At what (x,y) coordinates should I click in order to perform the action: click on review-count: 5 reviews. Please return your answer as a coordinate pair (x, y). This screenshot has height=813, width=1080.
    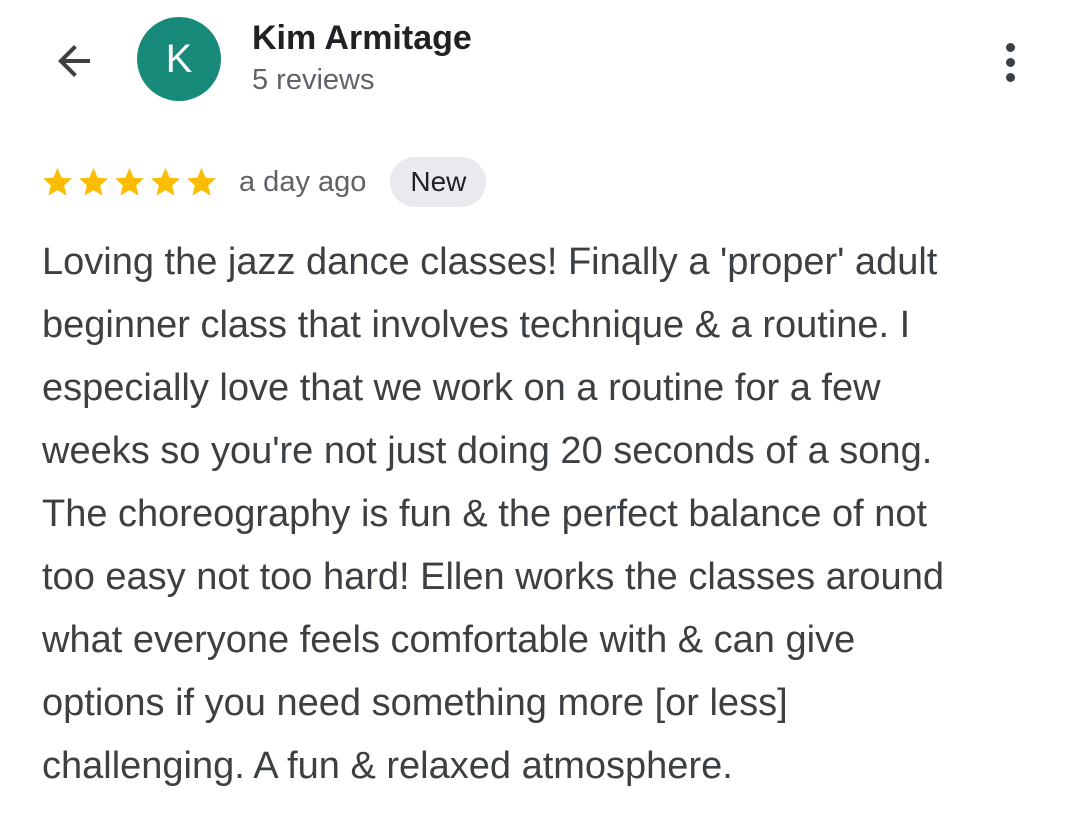
    Looking at the image, I should click on (313, 80).